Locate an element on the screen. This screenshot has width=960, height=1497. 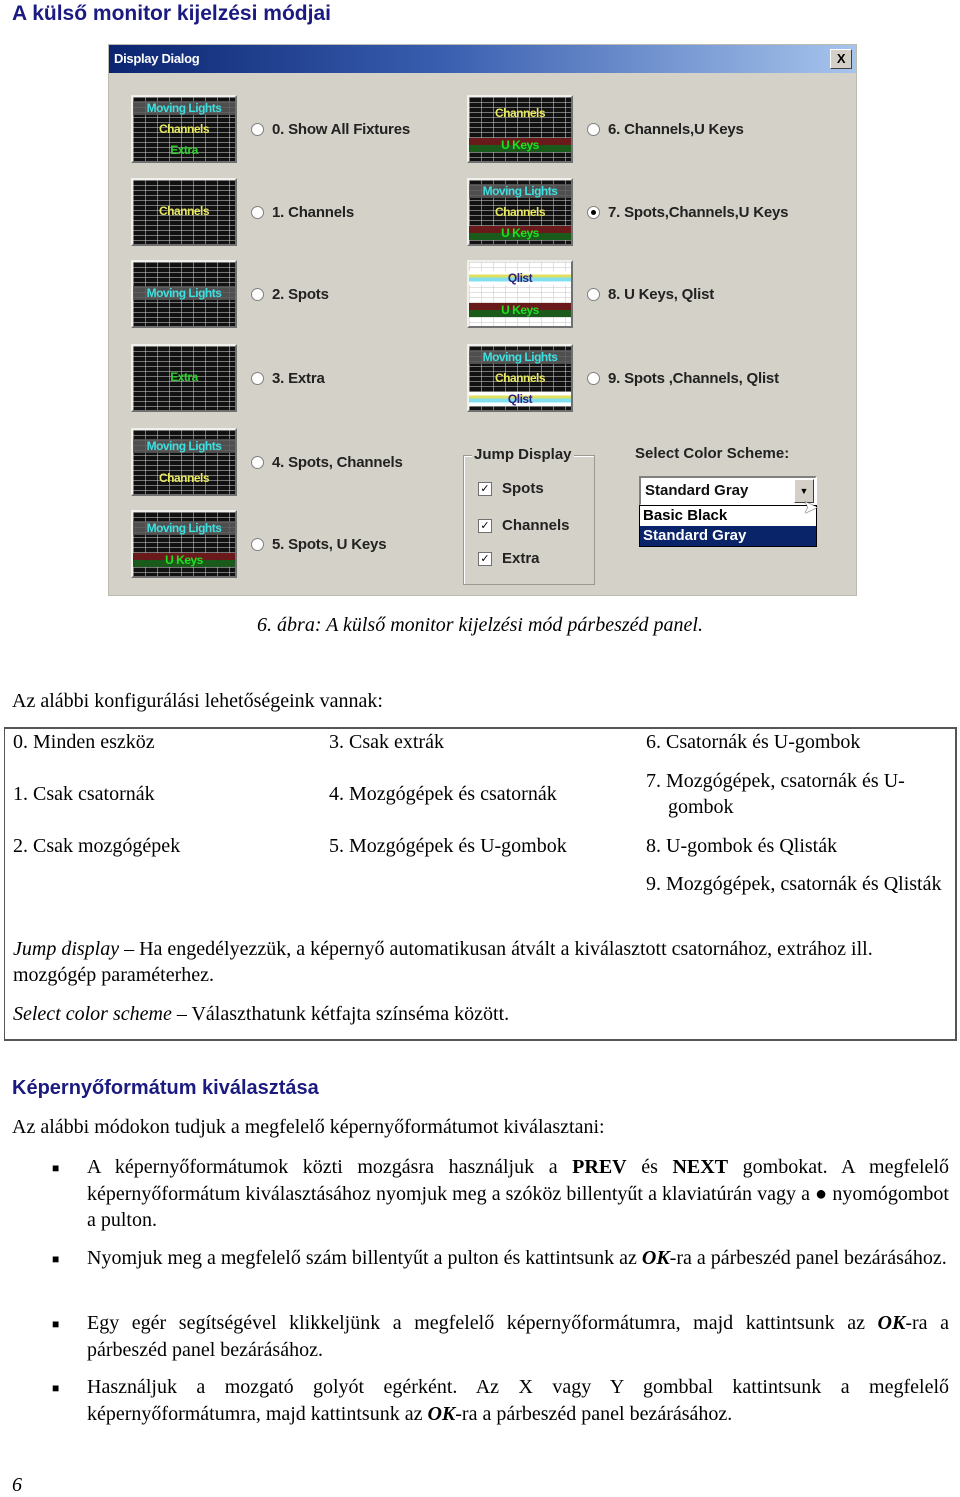
dialog-titlebar: Display Dialog X is located at coordinates (482, 59).